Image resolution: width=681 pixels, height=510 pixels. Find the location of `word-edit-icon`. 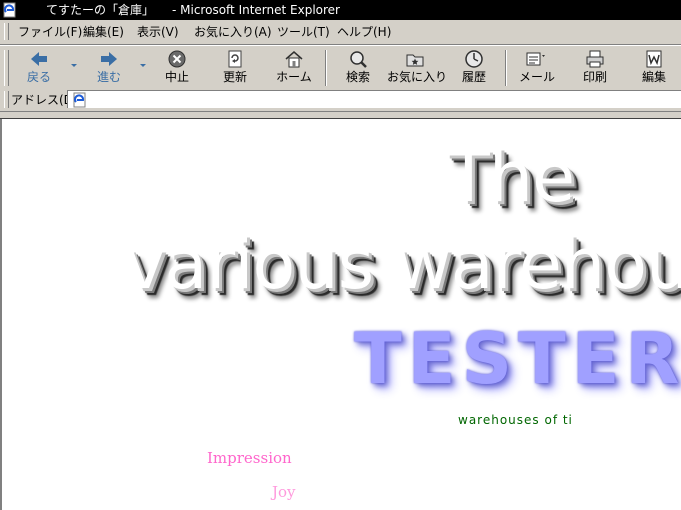

word-edit-icon is located at coordinates (654, 59).